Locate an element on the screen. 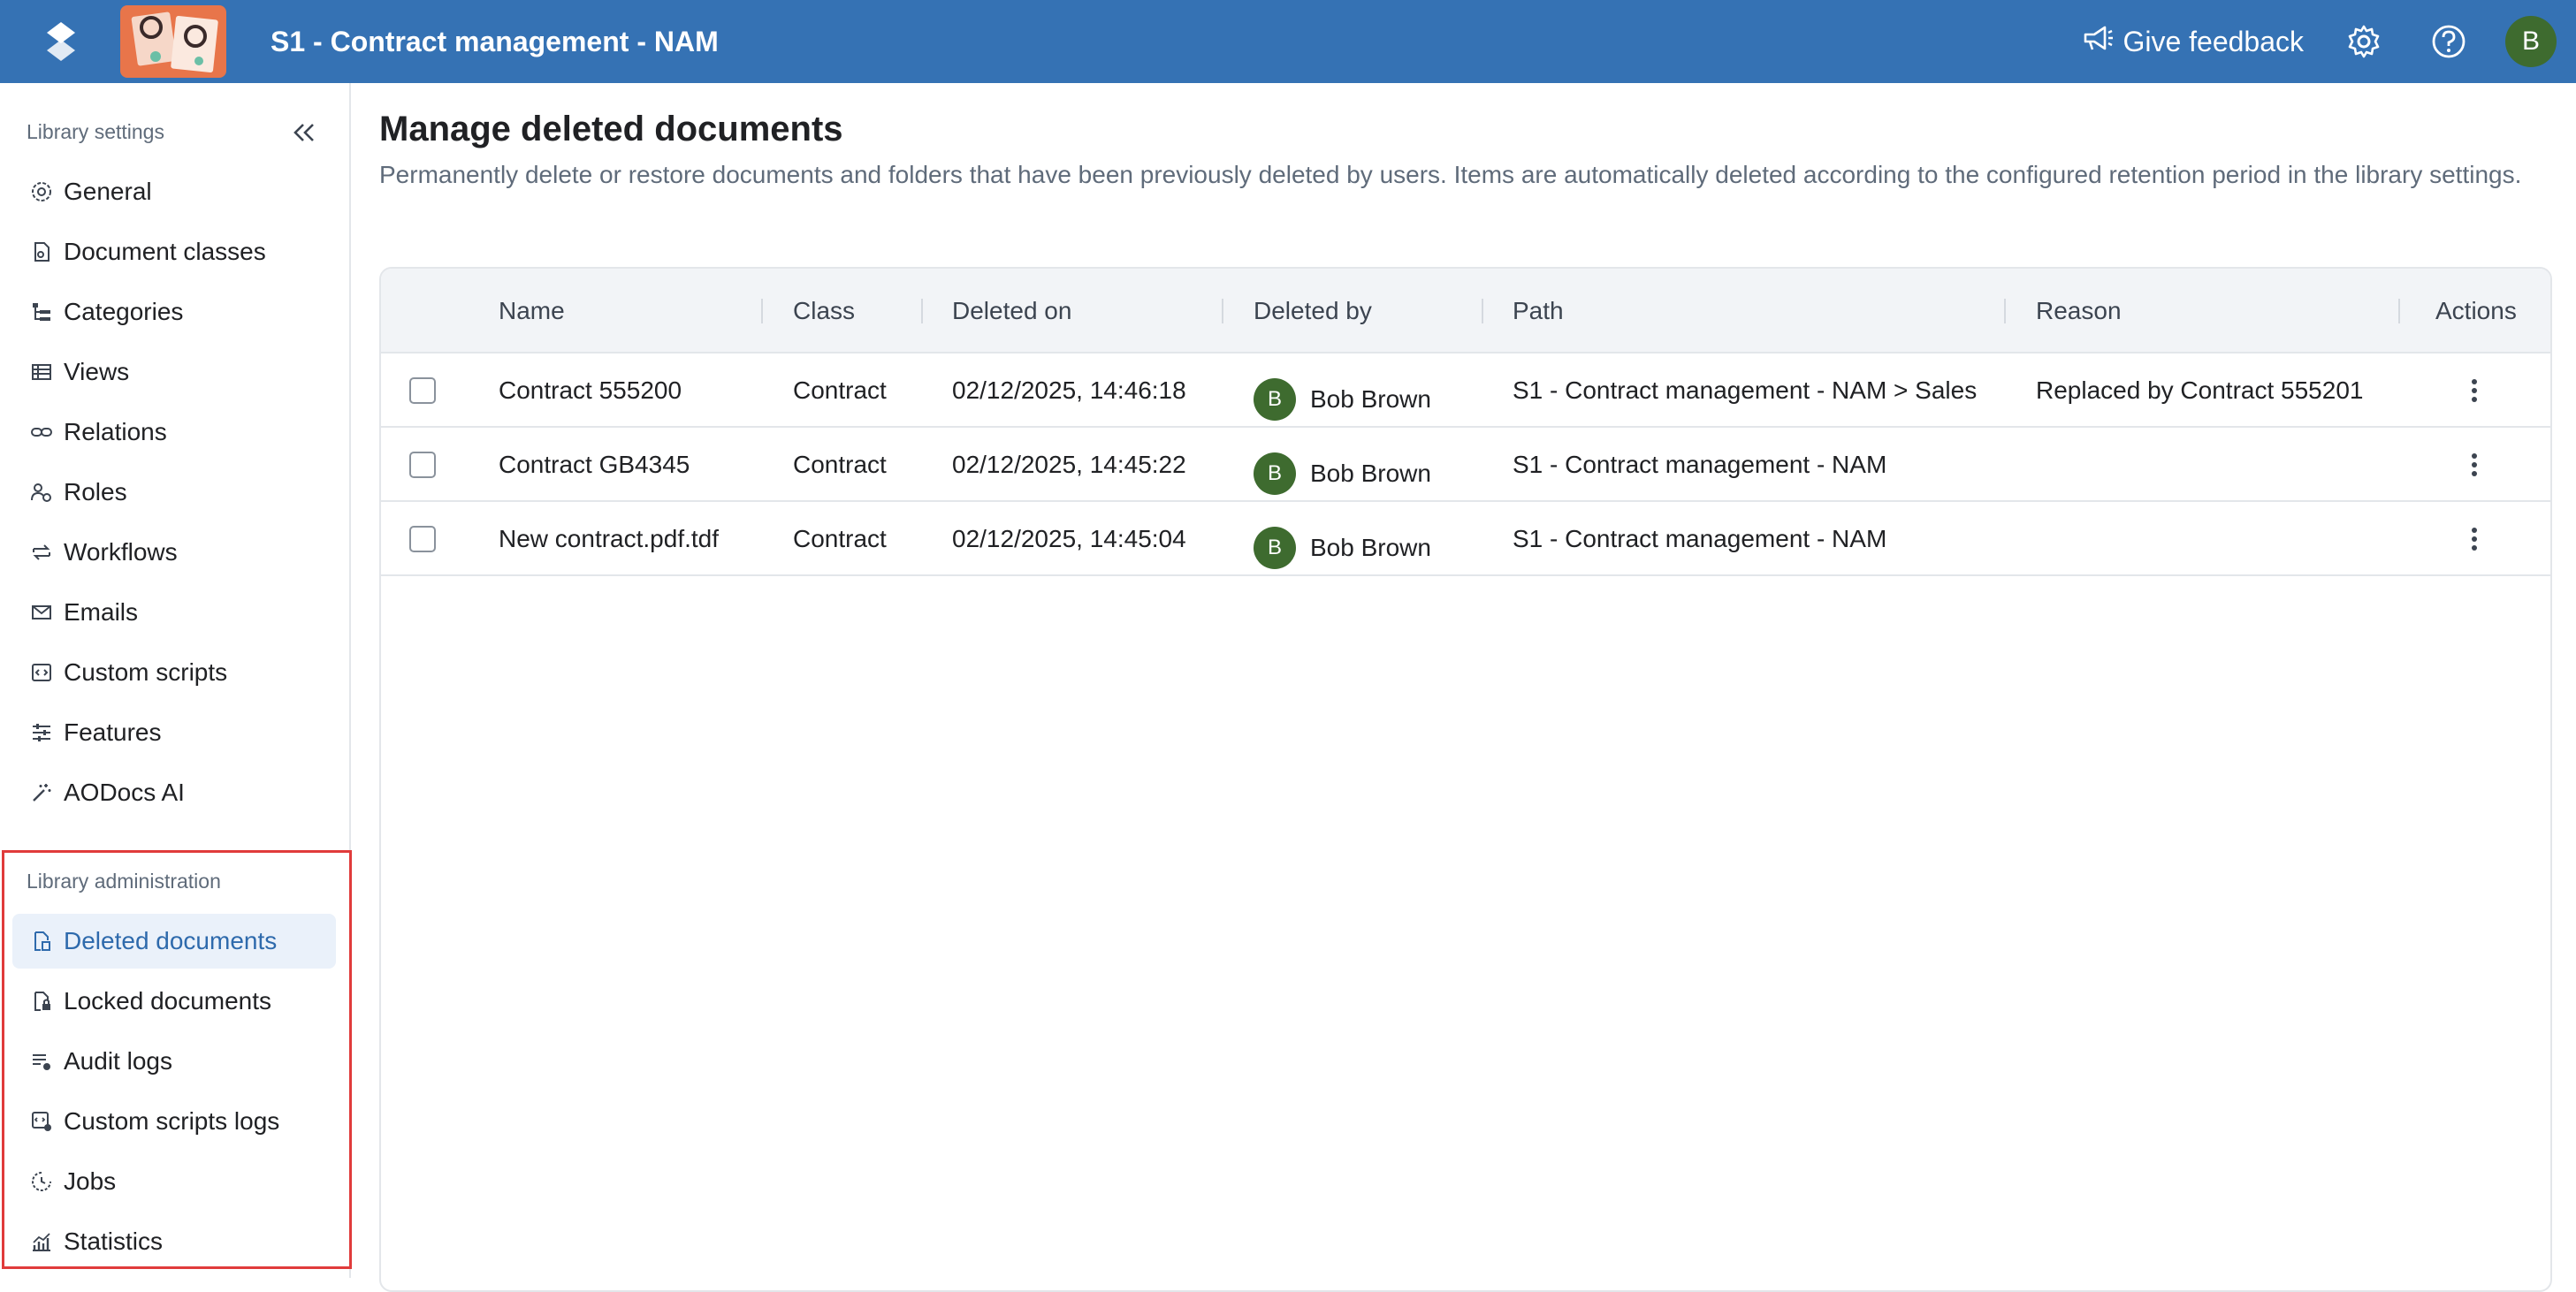 Image resolution: width=2576 pixels, height=1292 pixels. document-path: S1 - Contract management - NAM > Sales is located at coordinates (1745, 390).